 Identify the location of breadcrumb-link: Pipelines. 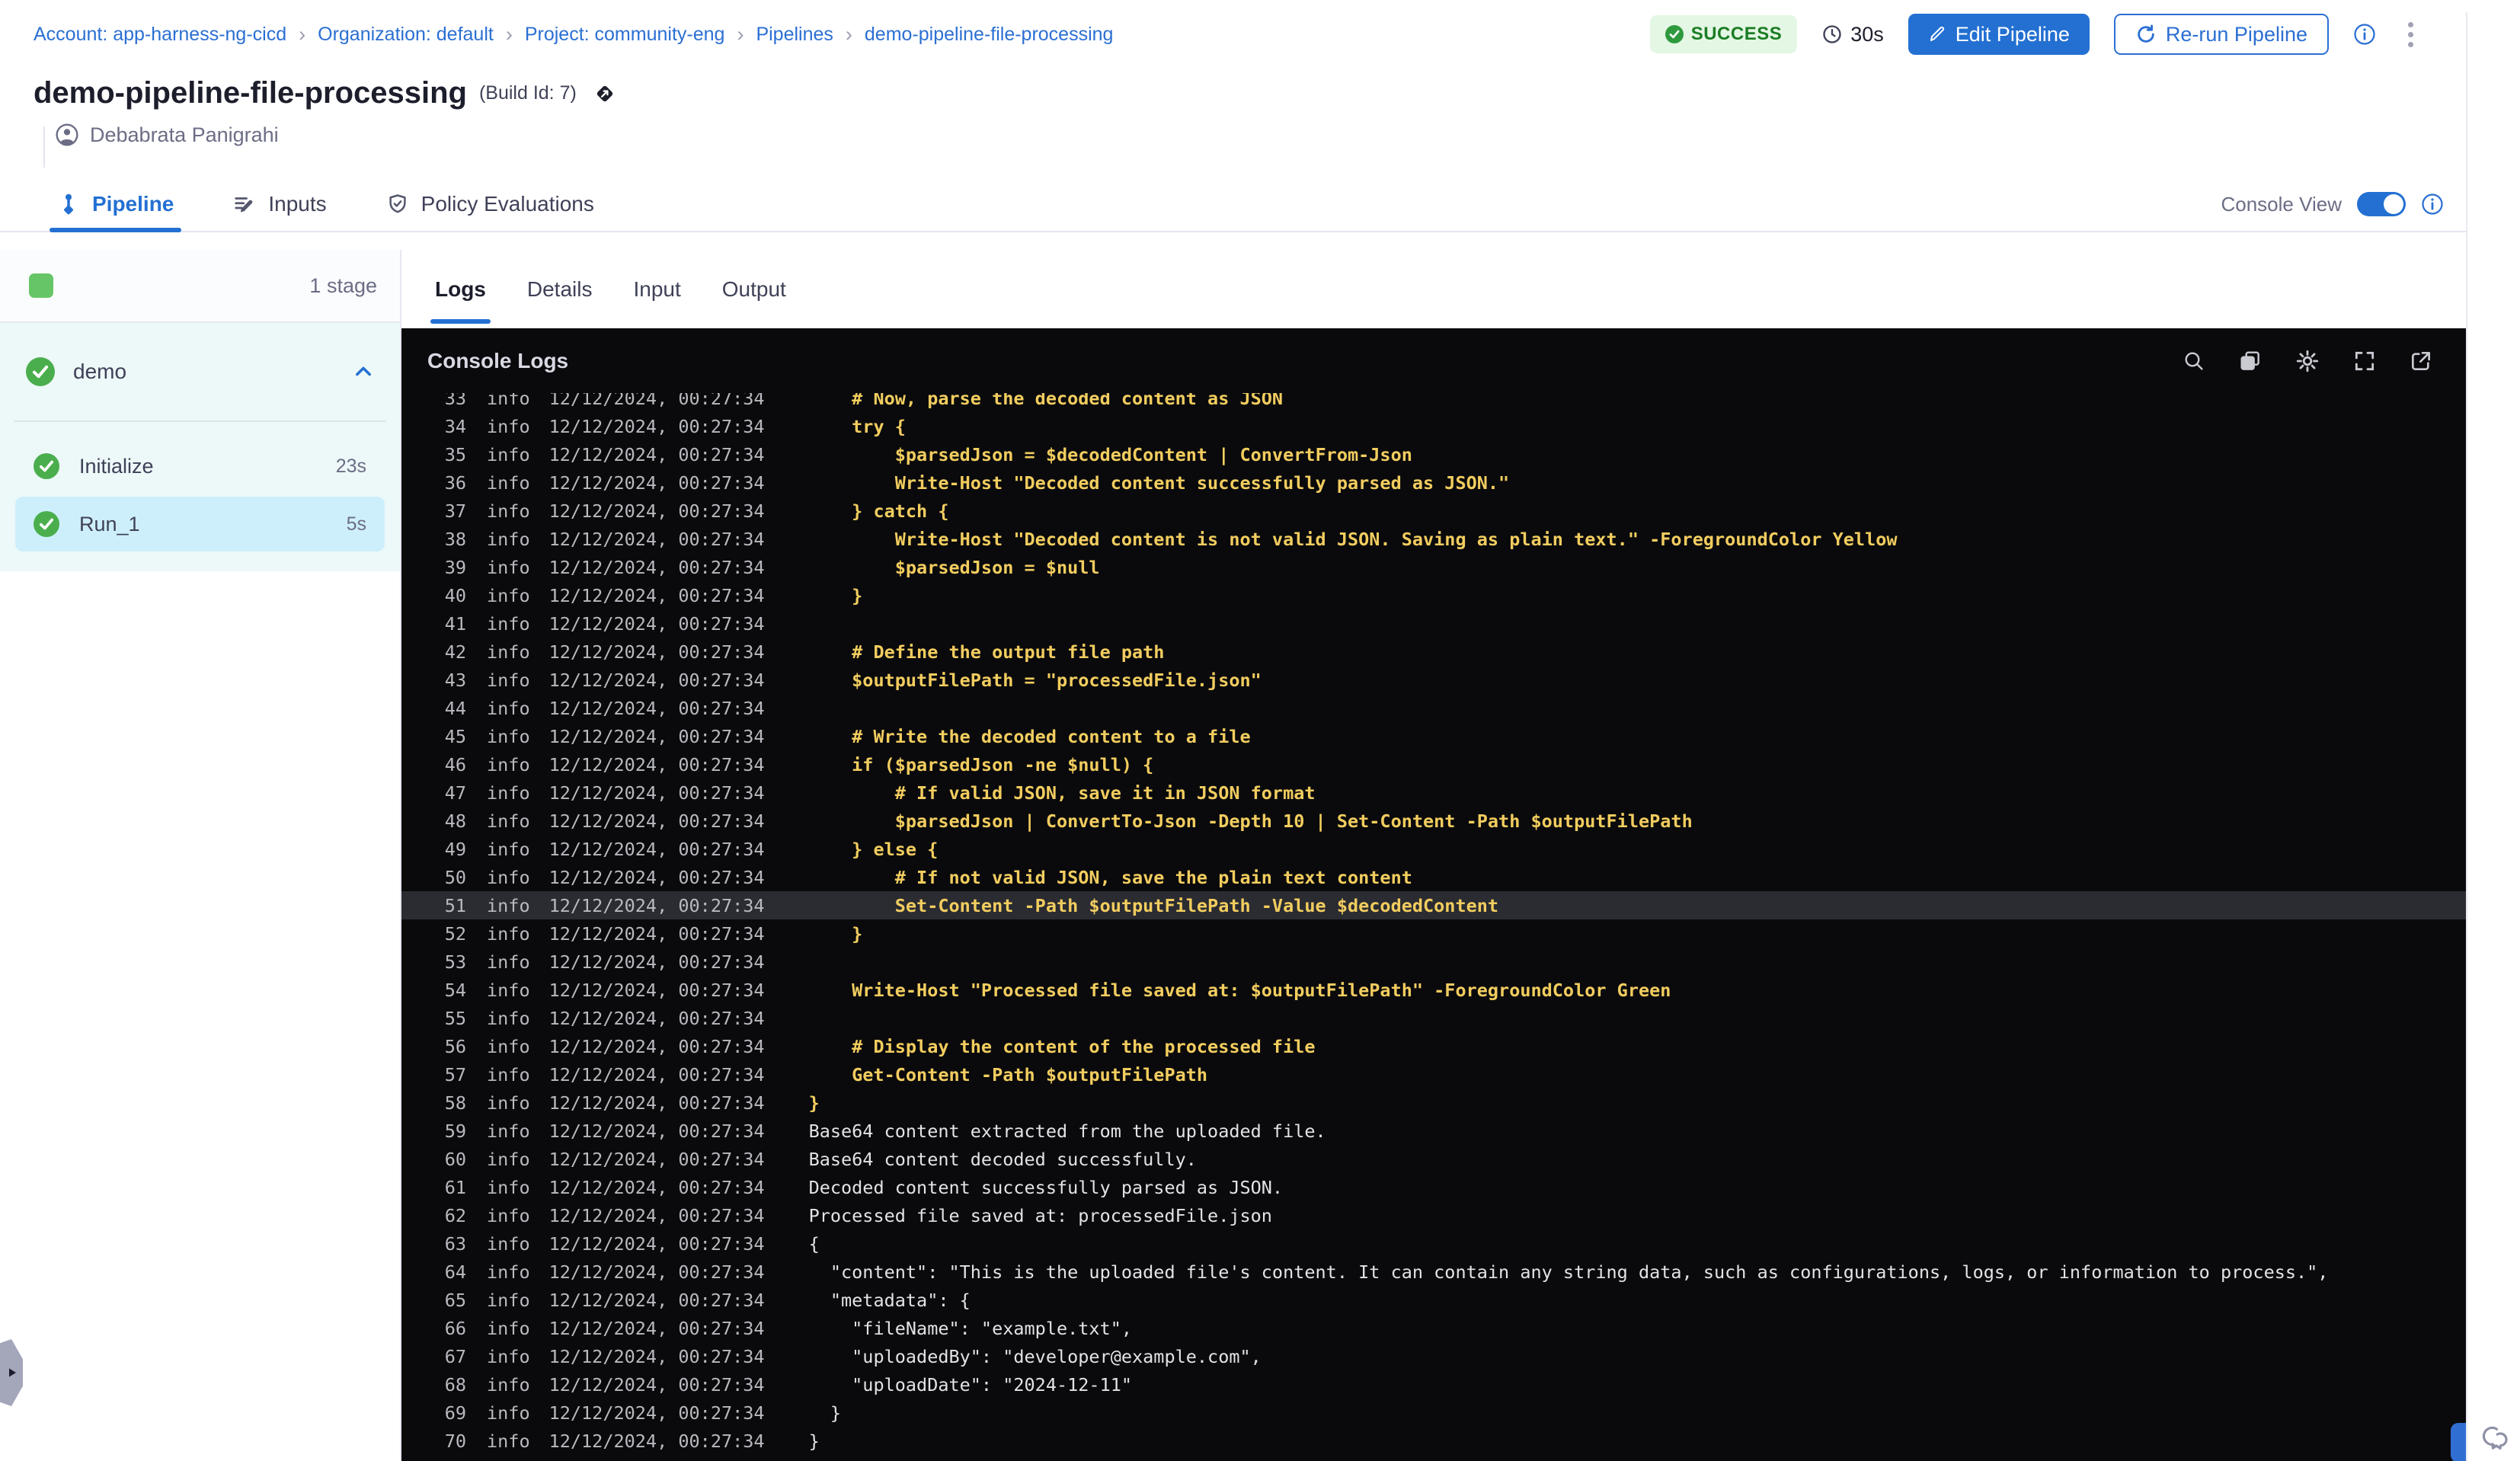
(794, 35).